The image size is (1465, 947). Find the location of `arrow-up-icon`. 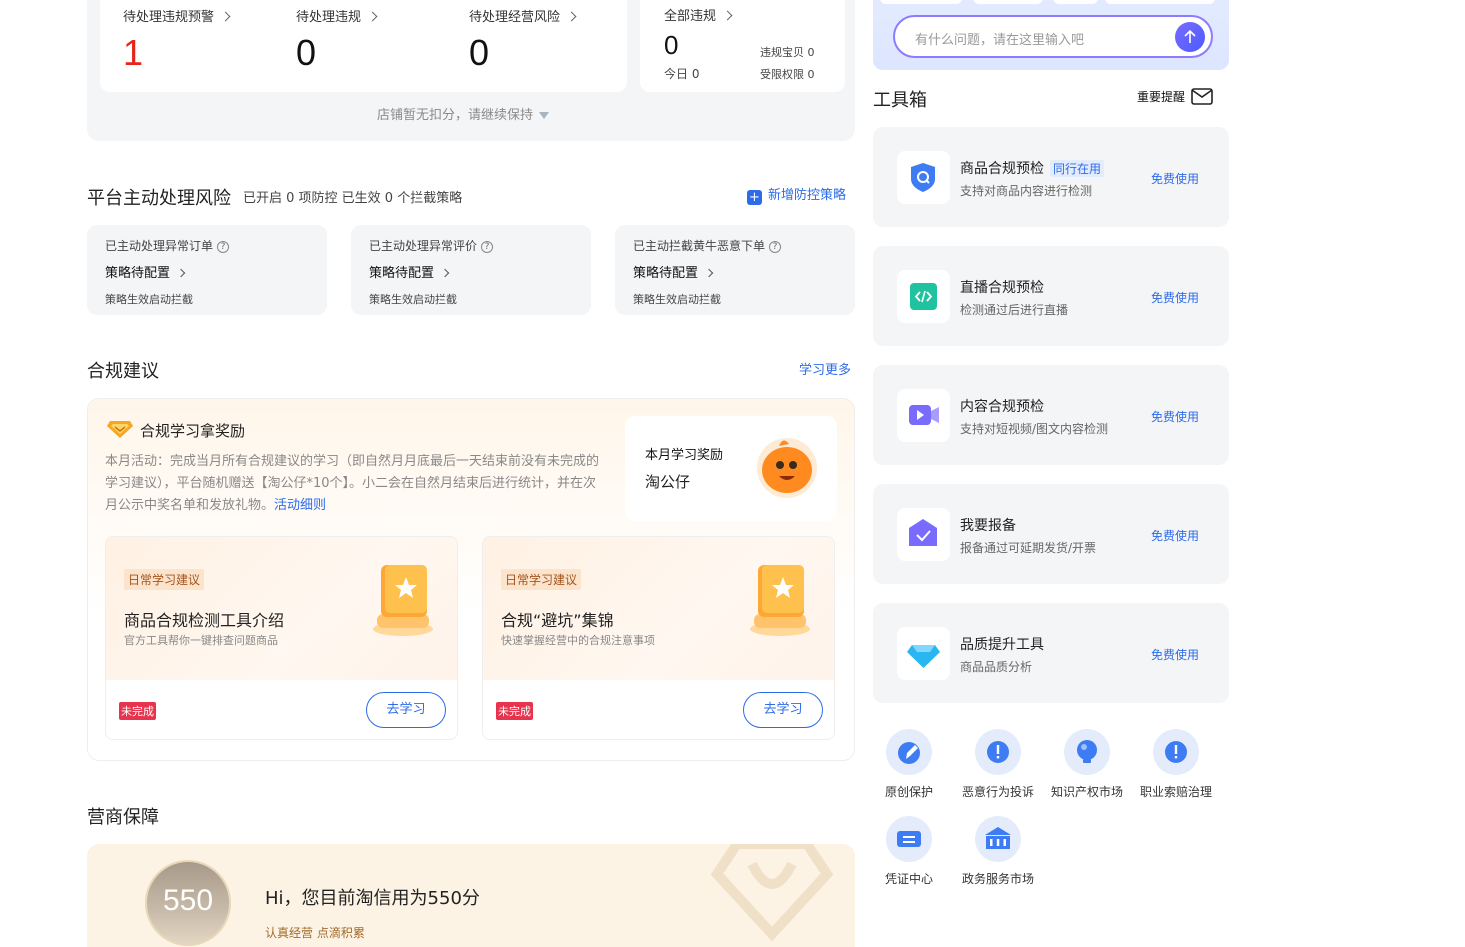

arrow-up-icon is located at coordinates (1190, 36).